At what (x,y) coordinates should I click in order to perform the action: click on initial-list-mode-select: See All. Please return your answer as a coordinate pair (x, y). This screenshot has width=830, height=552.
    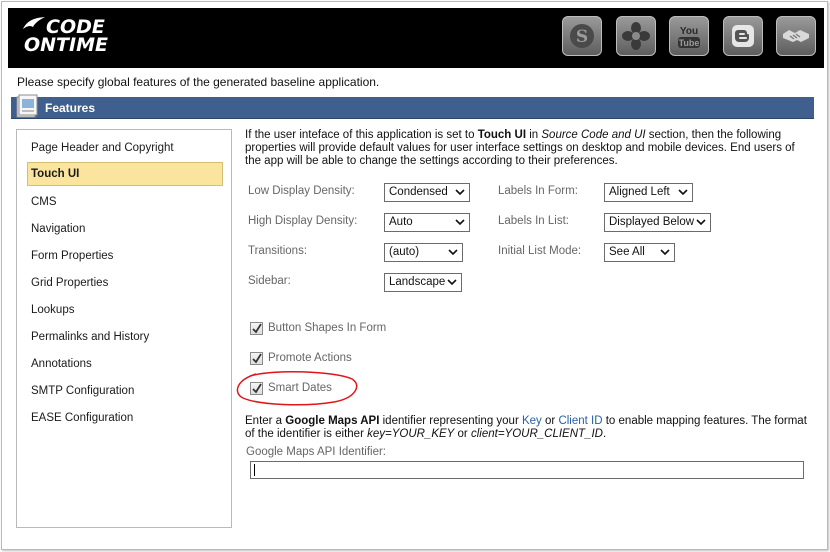
    Looking at the image, I should click on (639, 252).